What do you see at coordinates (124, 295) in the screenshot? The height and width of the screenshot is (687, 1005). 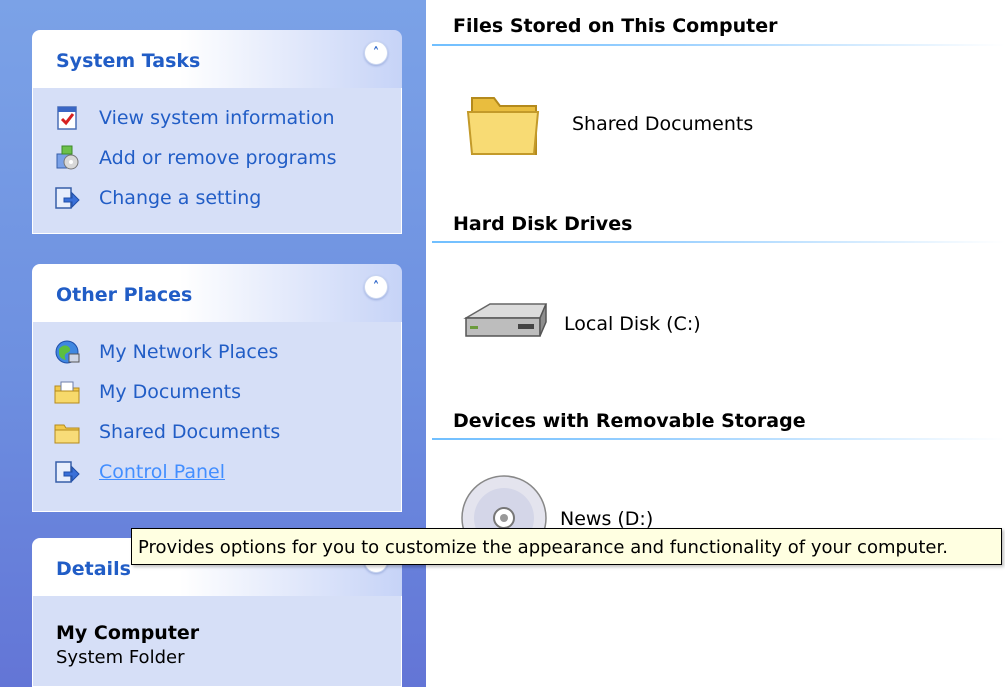 I see `other-places-title: Other Places` at bounding box center [124, 295].